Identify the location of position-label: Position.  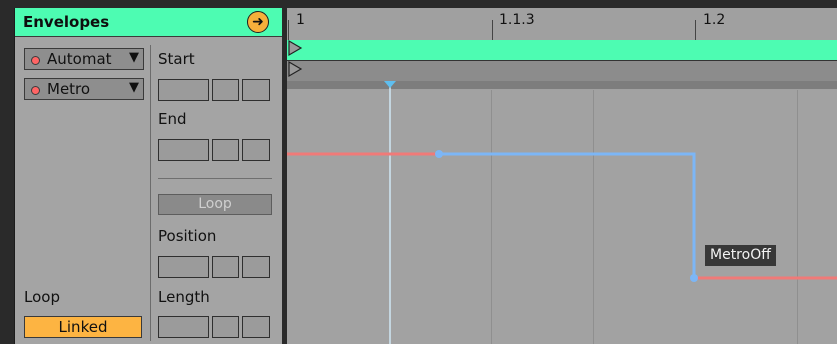
(187, 236).